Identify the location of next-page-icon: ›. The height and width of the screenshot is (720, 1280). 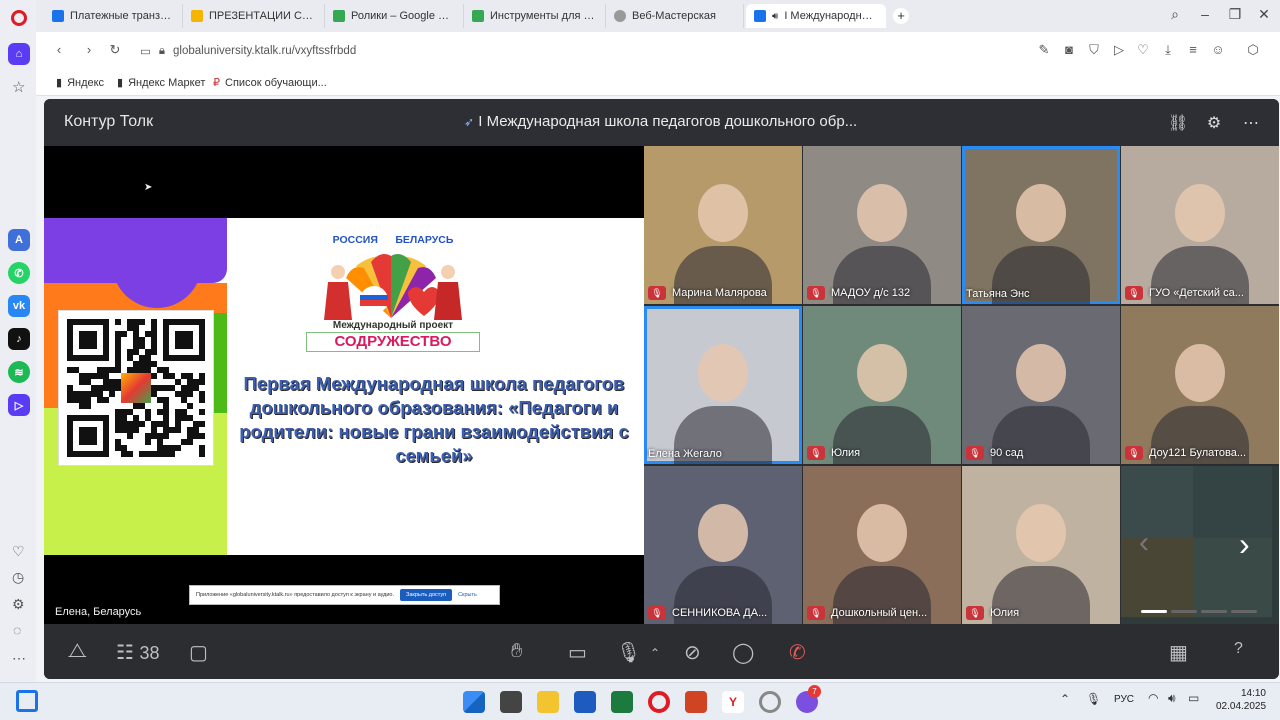
(1244, 544).